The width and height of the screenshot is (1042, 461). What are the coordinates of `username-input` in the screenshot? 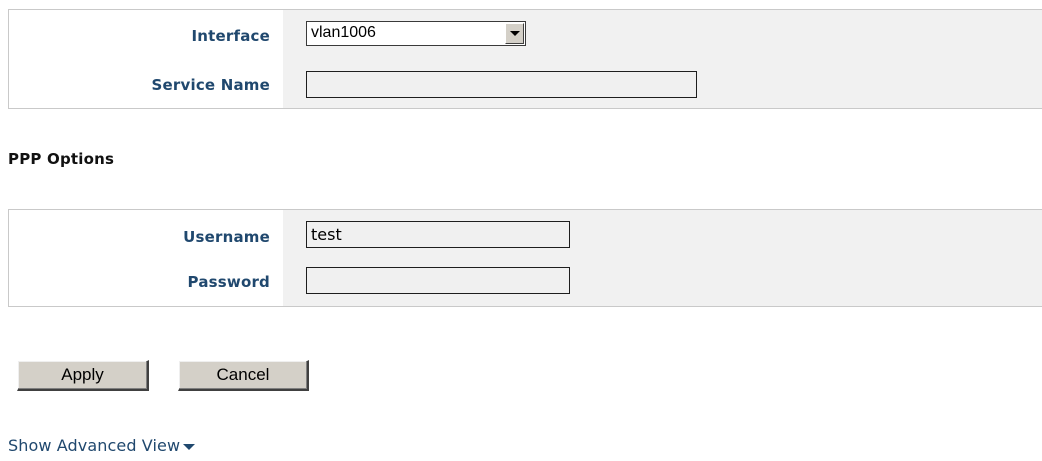 It's located at (438, 234).